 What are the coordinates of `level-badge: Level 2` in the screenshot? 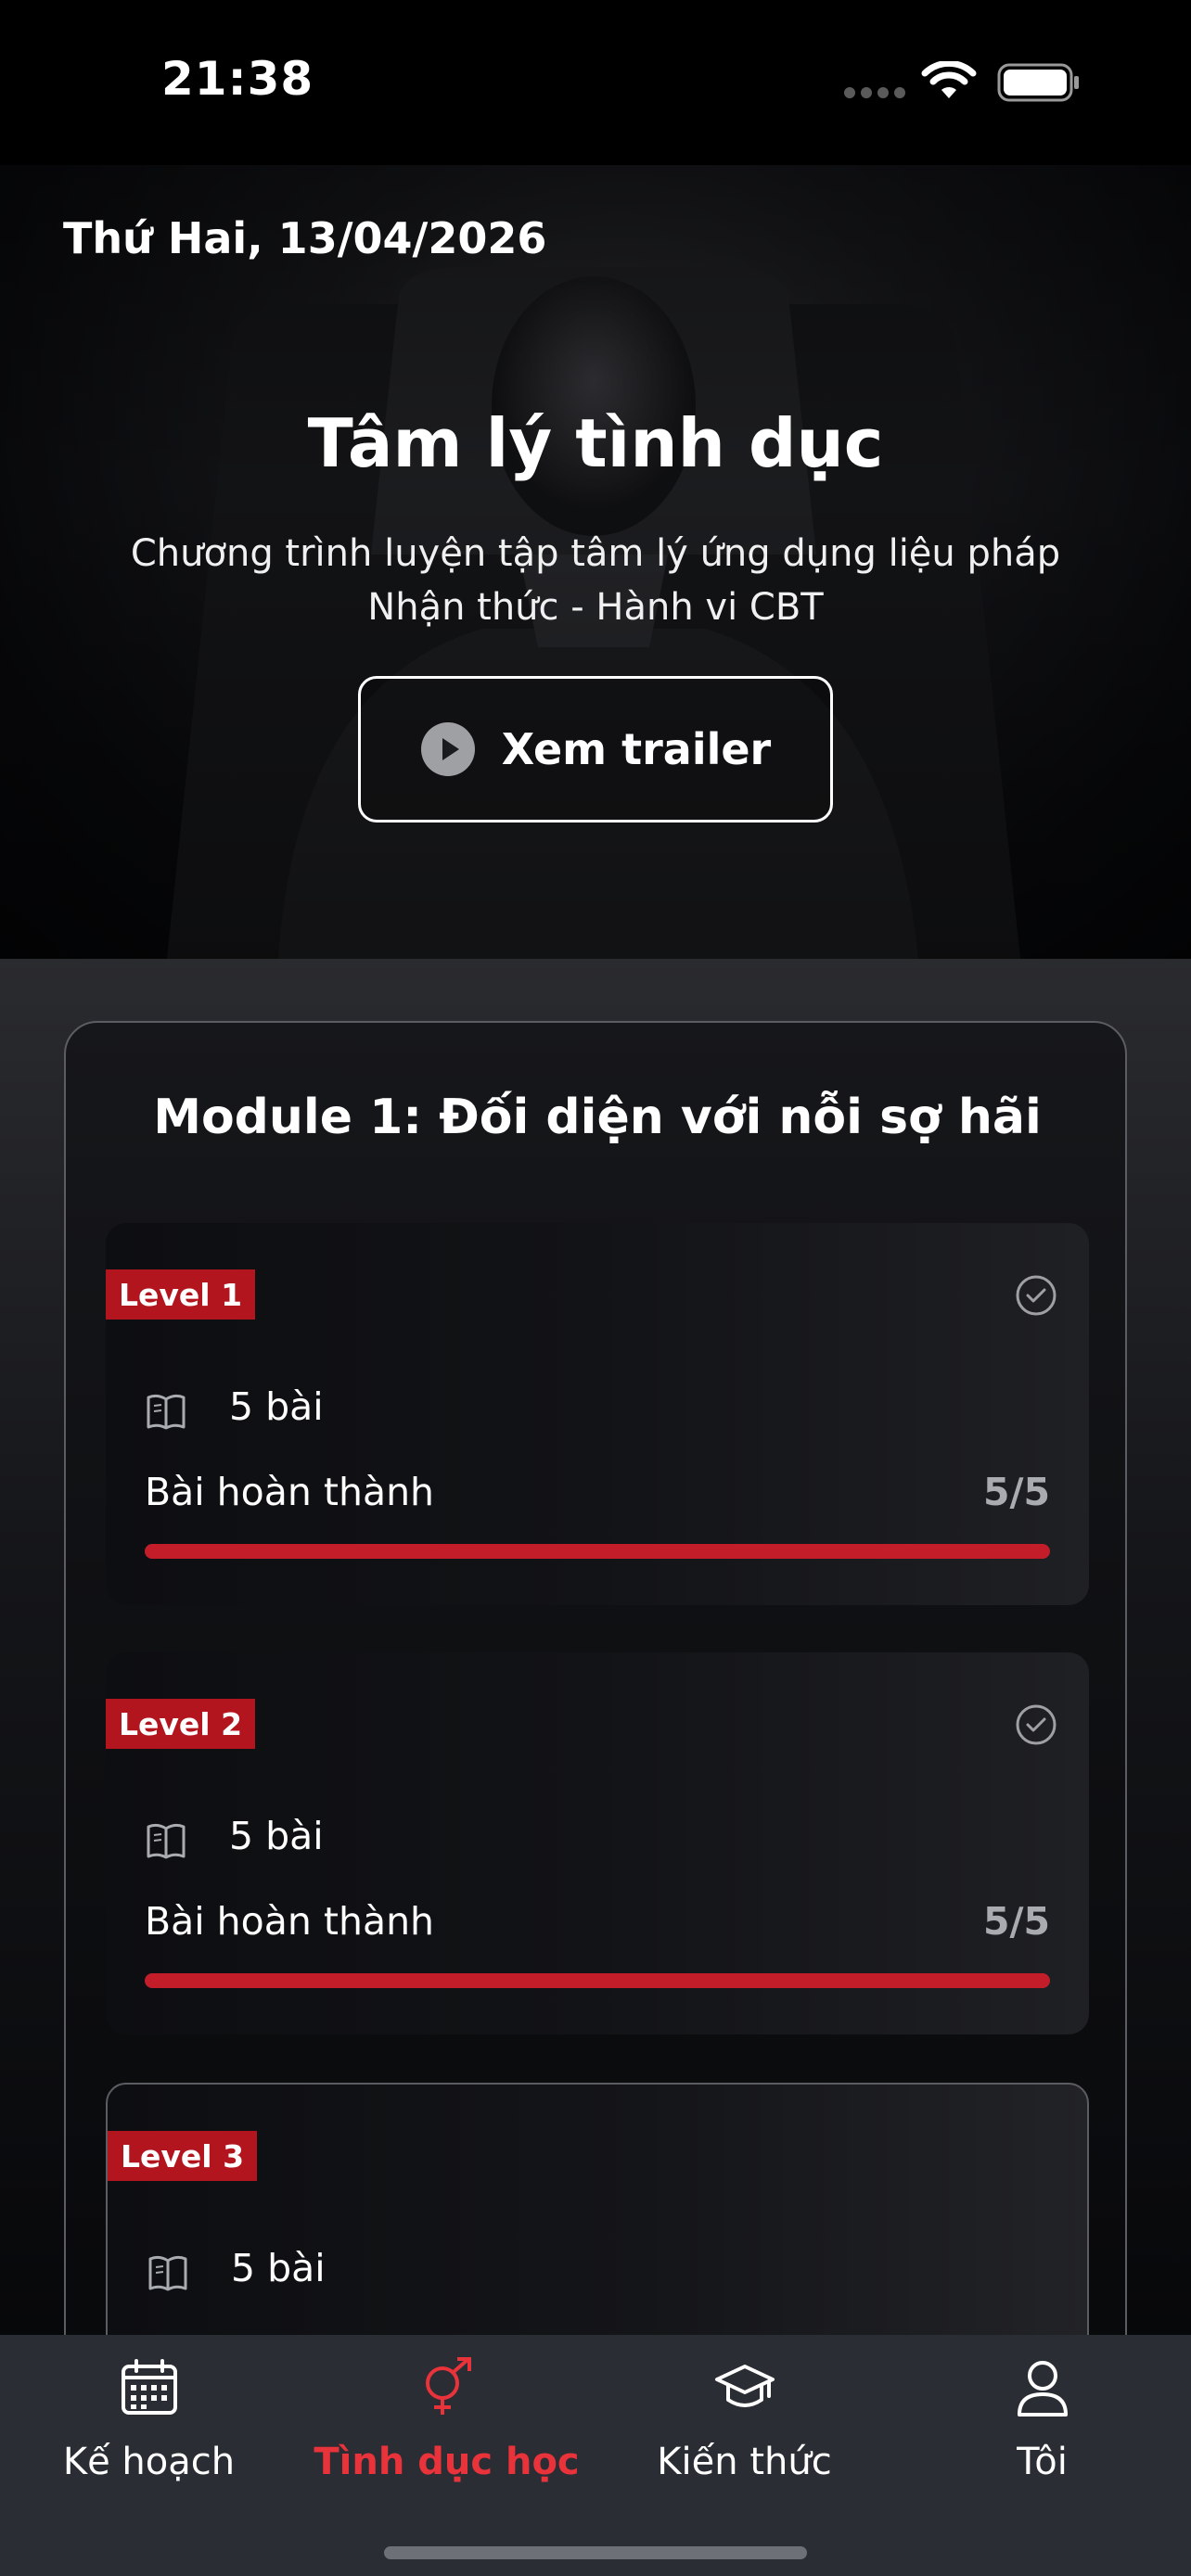 It's located at (181, 1724).